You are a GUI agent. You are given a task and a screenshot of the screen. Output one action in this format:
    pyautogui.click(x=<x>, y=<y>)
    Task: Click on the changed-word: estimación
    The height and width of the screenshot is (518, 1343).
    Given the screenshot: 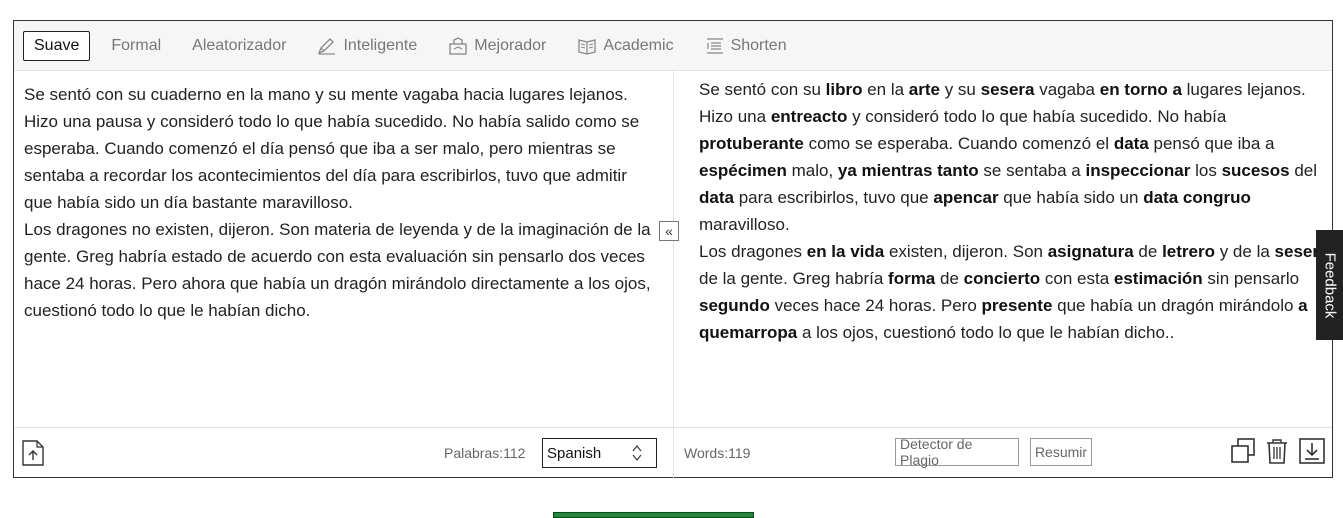 What is the action you would take?
    pyautogui.click(x=1158, y=278)
    